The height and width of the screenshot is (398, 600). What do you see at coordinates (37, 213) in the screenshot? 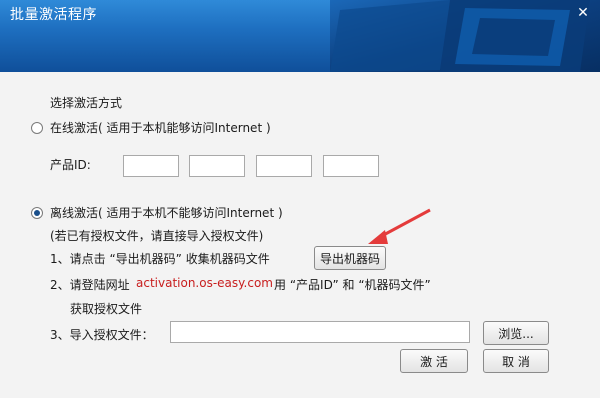
I see `offline-activation-radio` at bounding box center [37, 213].